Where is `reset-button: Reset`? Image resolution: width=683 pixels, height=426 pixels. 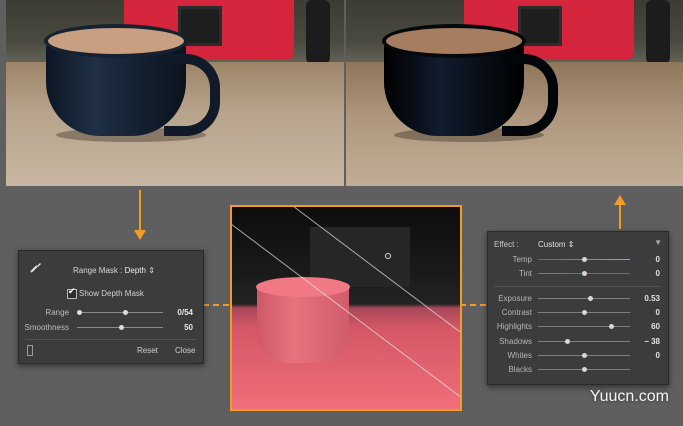 reset-button: Reset is located at coordinates (147, 350).